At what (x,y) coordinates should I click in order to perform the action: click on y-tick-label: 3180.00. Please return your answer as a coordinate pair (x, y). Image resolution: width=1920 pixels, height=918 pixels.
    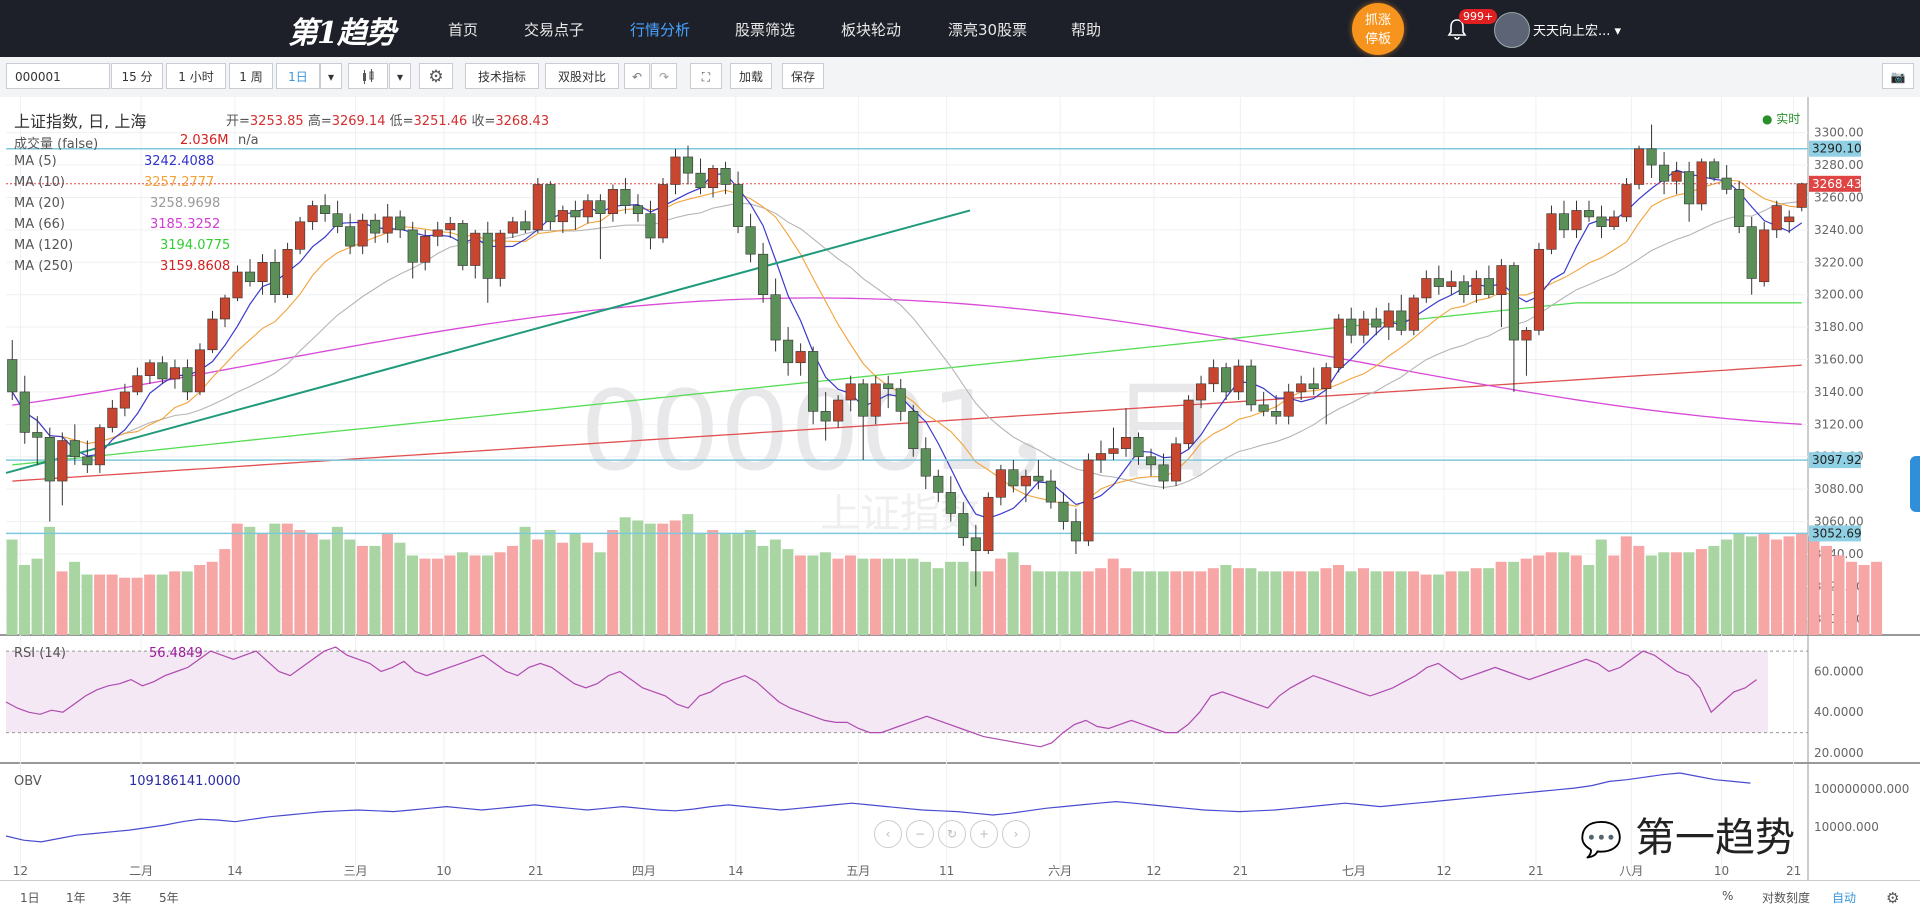
    Looking at the image, I should click on (1839, 327).